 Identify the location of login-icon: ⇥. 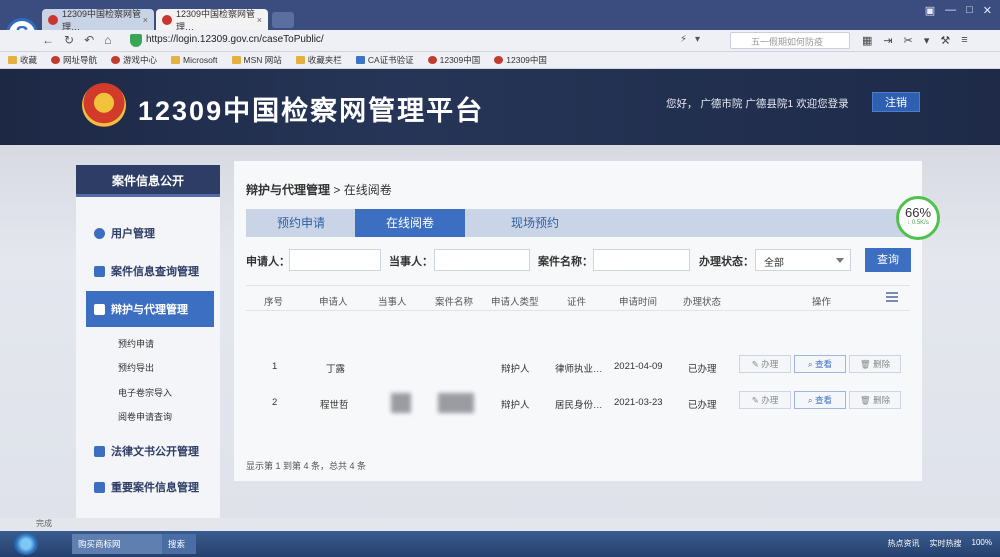
(887, 40).